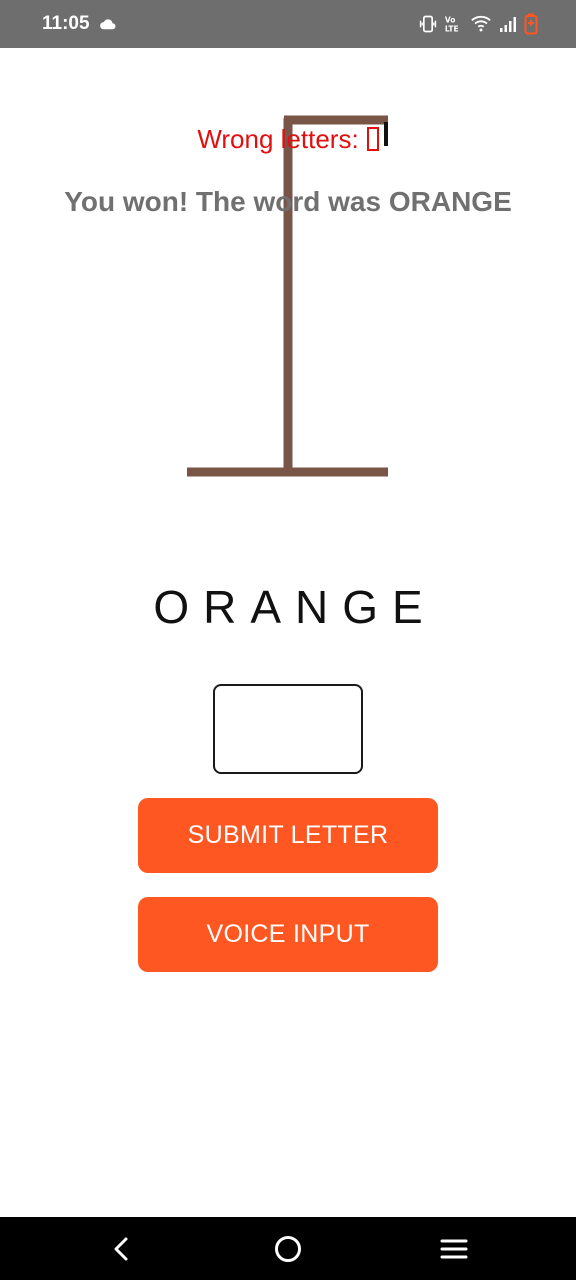 The width and height of the screenshot is (576, 1280). Describe the element at coordinates (66, 23) in the screenshot. I see `status-time: 11:05` at that location.